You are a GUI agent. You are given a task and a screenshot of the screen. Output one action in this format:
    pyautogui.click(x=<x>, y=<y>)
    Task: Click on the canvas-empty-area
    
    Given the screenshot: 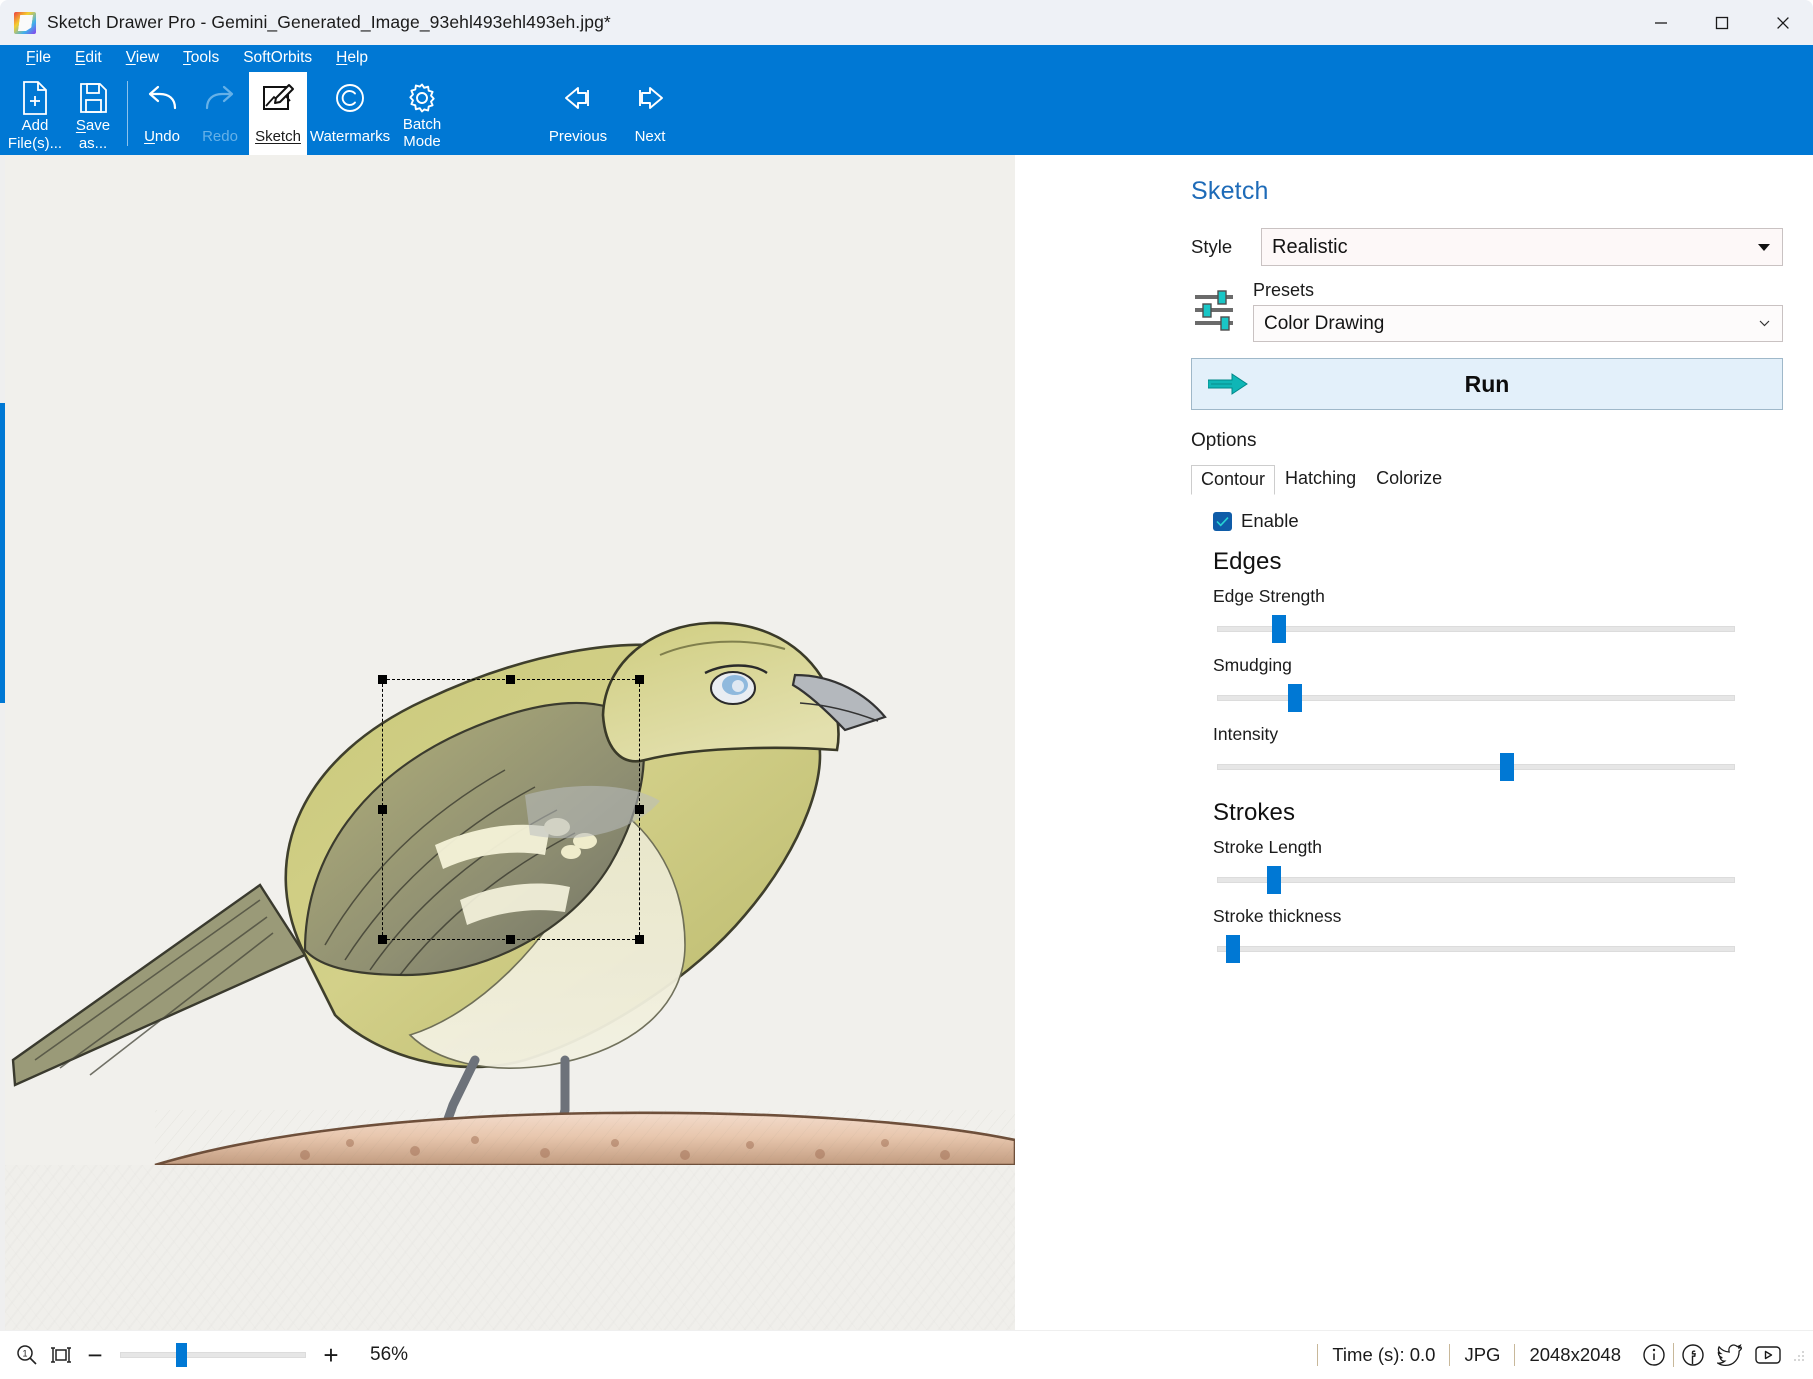 What is the action you would take?
    pyautogui.click(x=1089, y=742)
    